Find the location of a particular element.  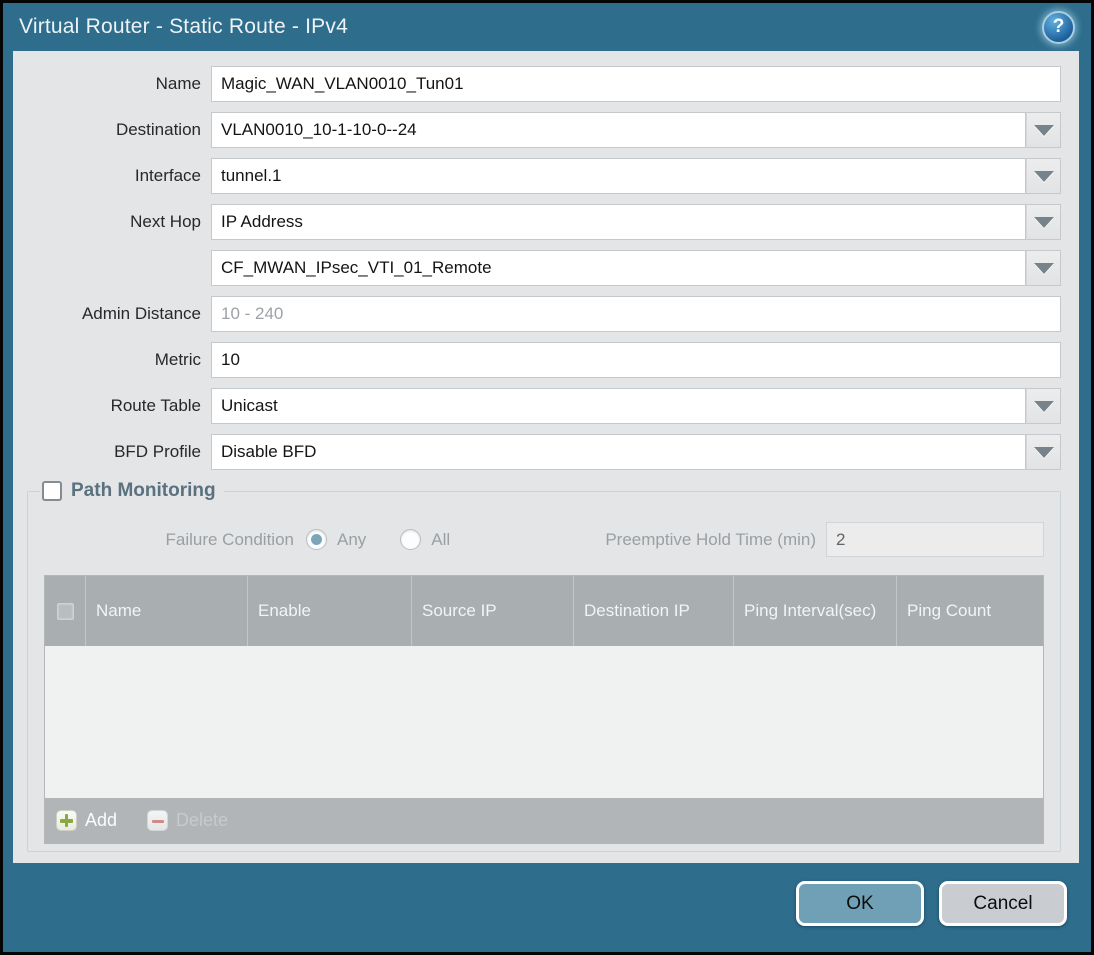

column-header-enable: Enable is located at coordinates (330, 611).